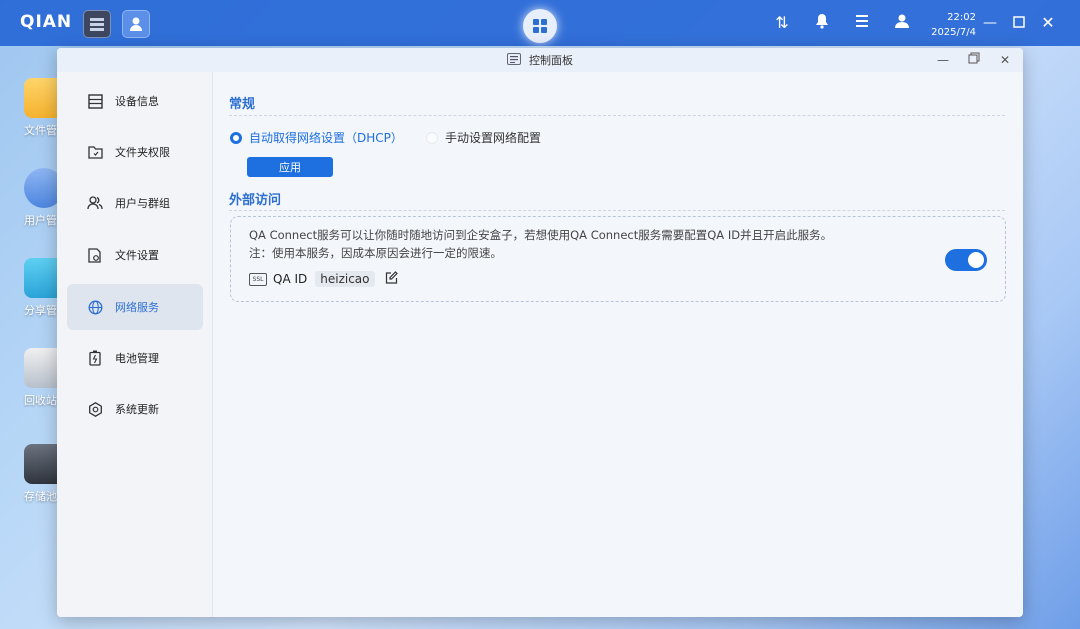 The width and height of the screenshot is (1080, 629). I want to click on sidebar-item-file-settings: 文件设置, so click(135, 255).